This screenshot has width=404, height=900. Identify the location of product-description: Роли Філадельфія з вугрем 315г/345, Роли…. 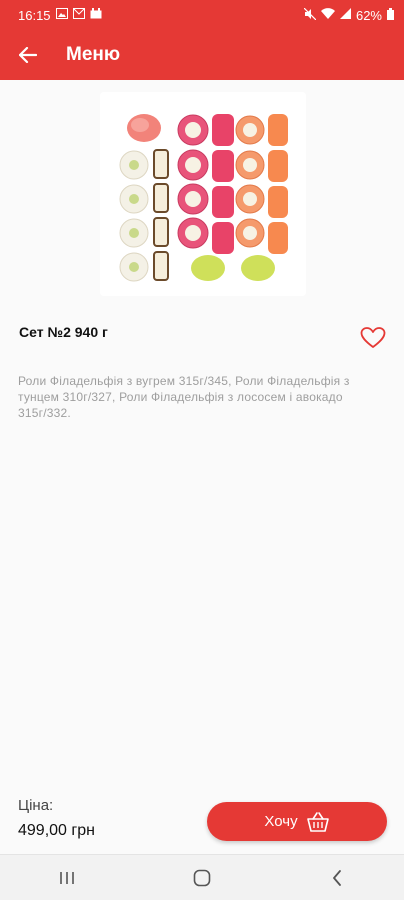
(184, 397).